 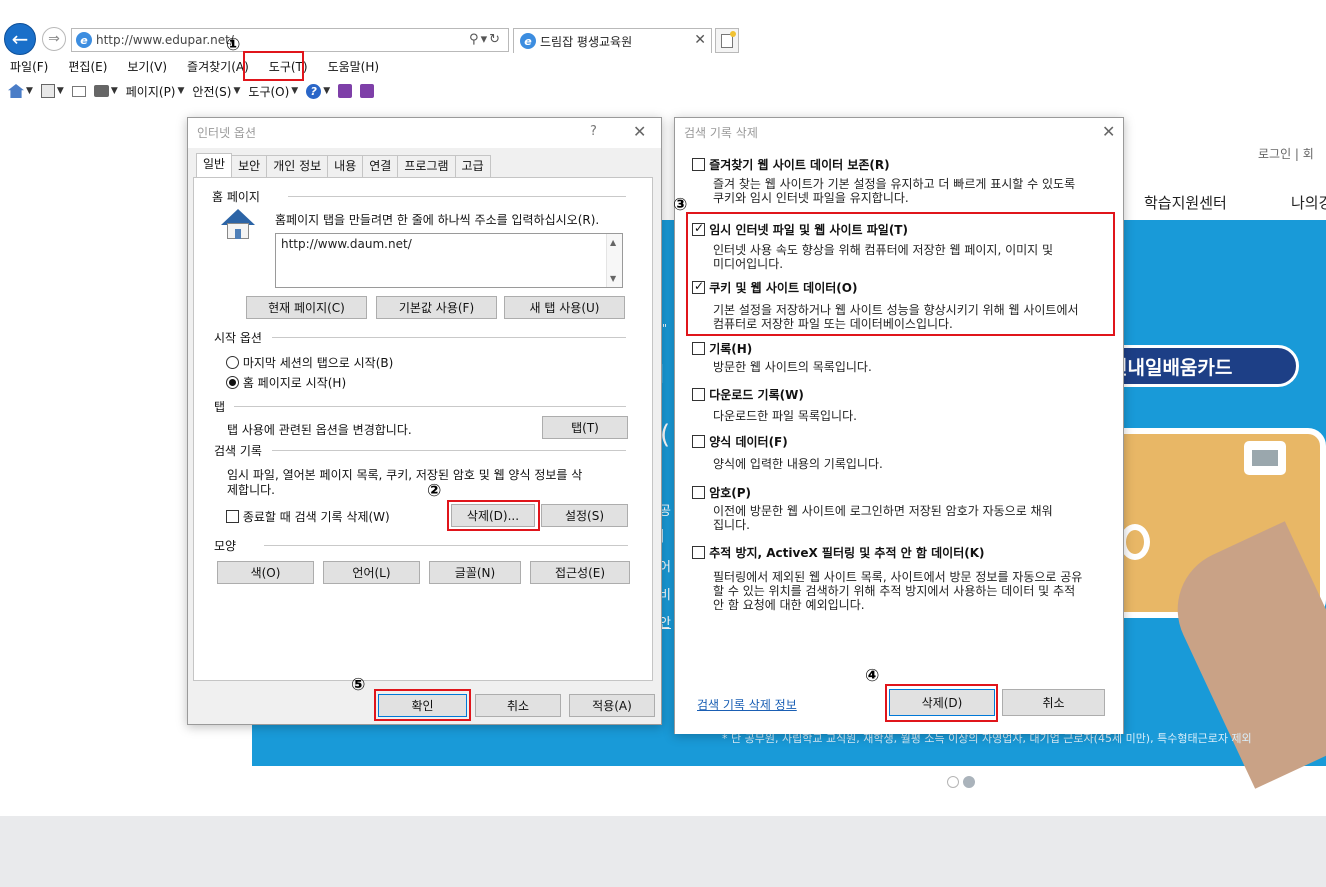 What do you see at coordinates (585, 427) in the screenshot?
I see `tabs-settings-button: 탭(T)` at bounding box center [585, 427].